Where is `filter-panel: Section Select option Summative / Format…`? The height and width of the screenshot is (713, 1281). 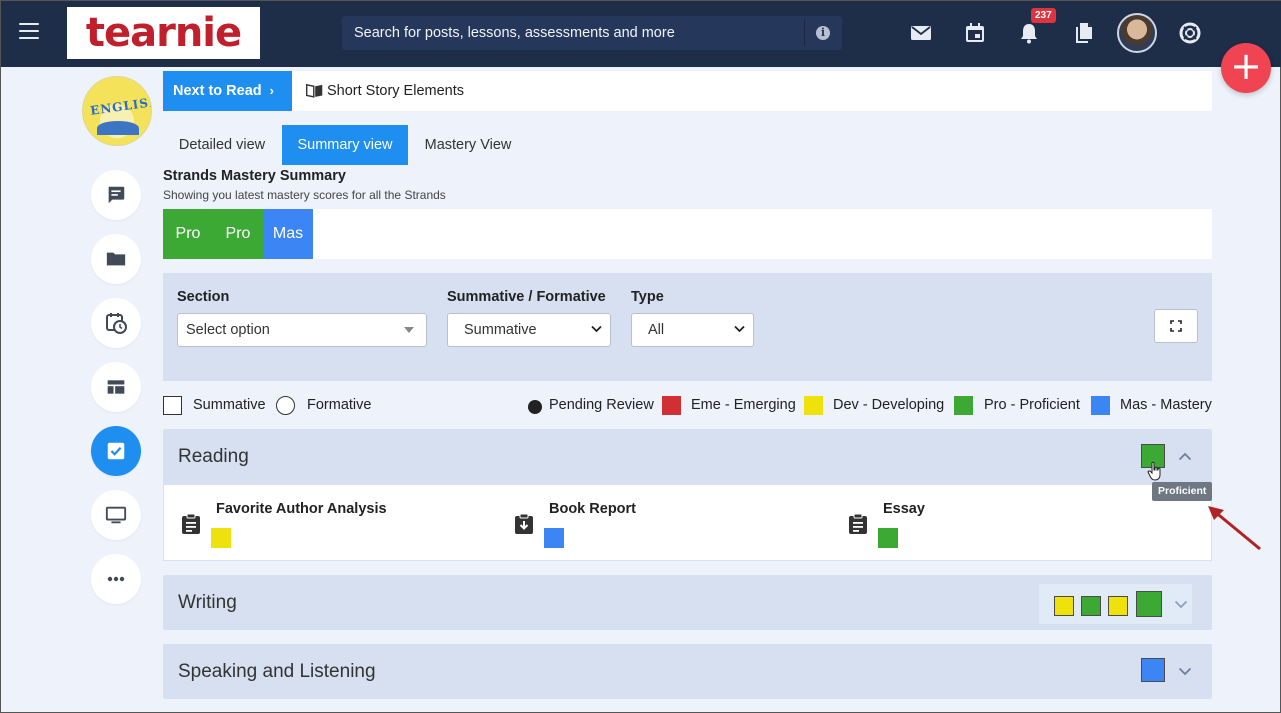
filter-panel: Section Select option Summative / Format… is located at coordinates (687, 327).